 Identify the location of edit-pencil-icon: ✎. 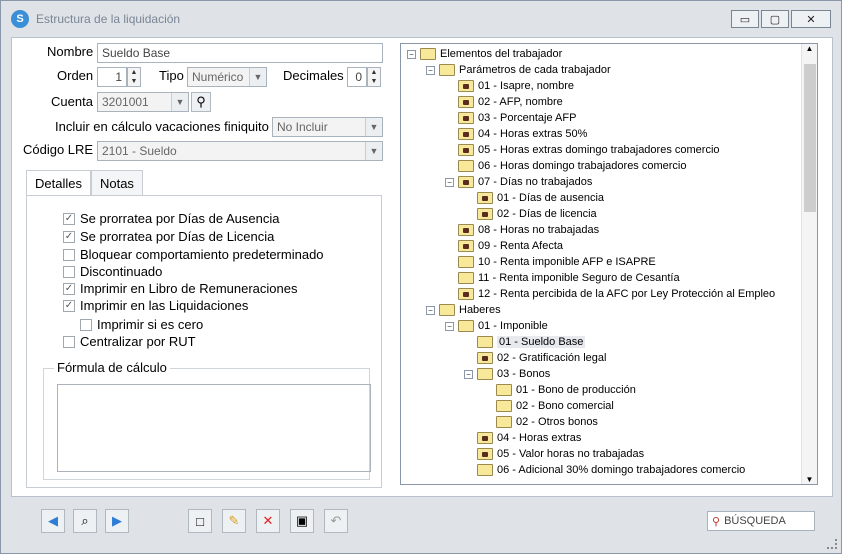
(234, 521).